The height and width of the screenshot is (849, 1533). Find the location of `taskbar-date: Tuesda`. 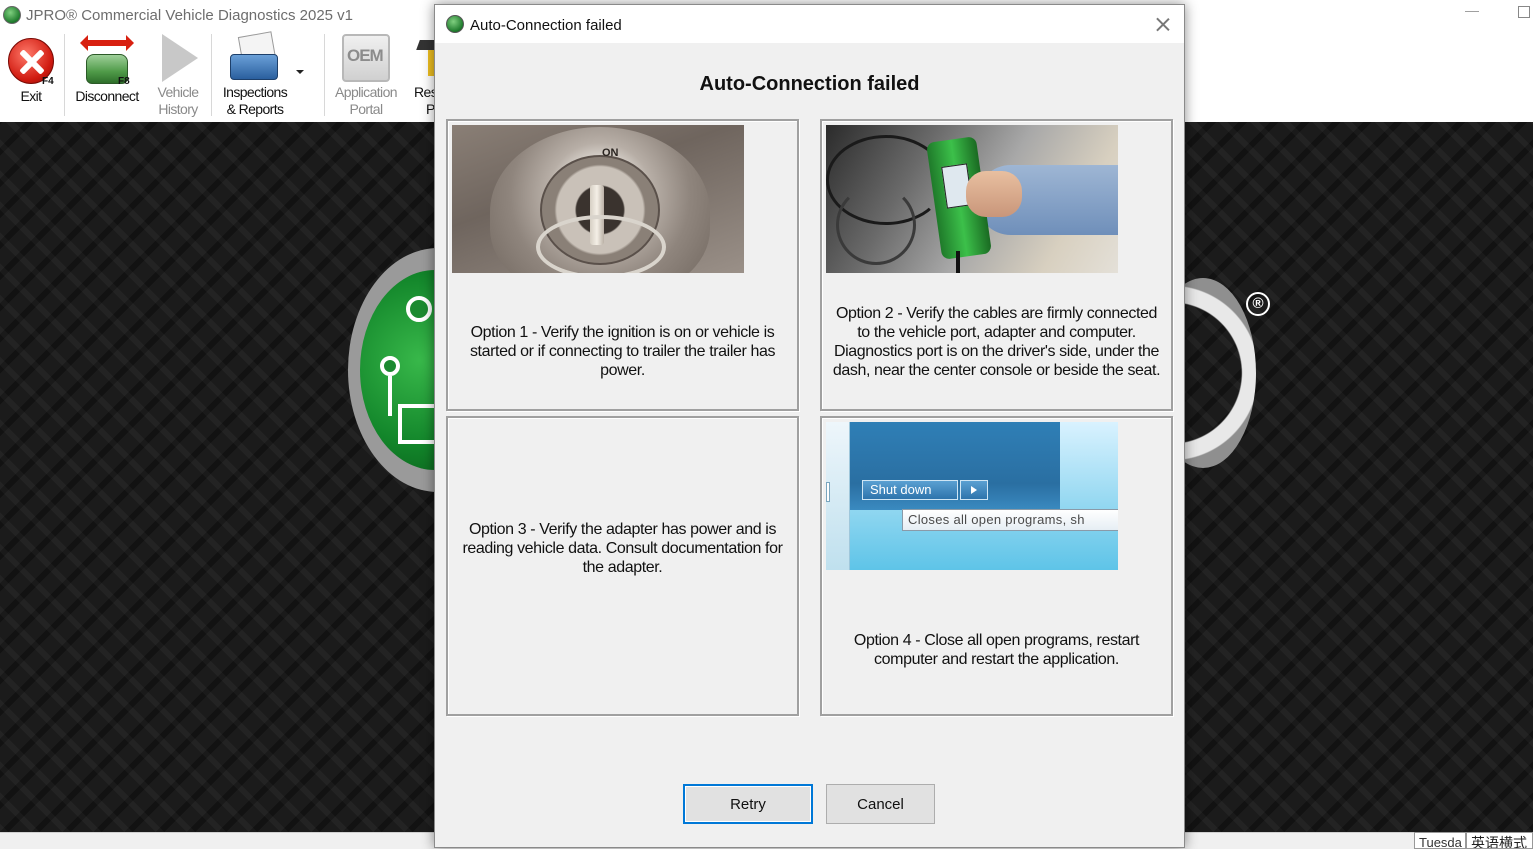

taskbar-date: Tuesda is located at coordinates (1440, 840).